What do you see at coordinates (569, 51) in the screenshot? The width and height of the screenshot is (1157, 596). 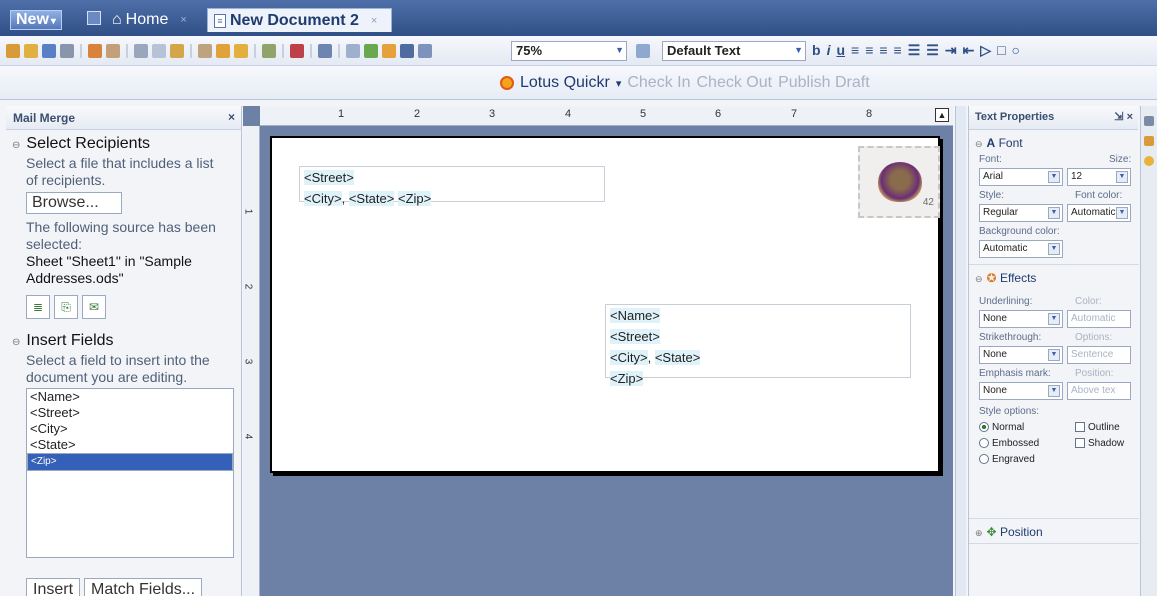 I see `zoom-select: 75% ▼` at bounding box center [569, 51].